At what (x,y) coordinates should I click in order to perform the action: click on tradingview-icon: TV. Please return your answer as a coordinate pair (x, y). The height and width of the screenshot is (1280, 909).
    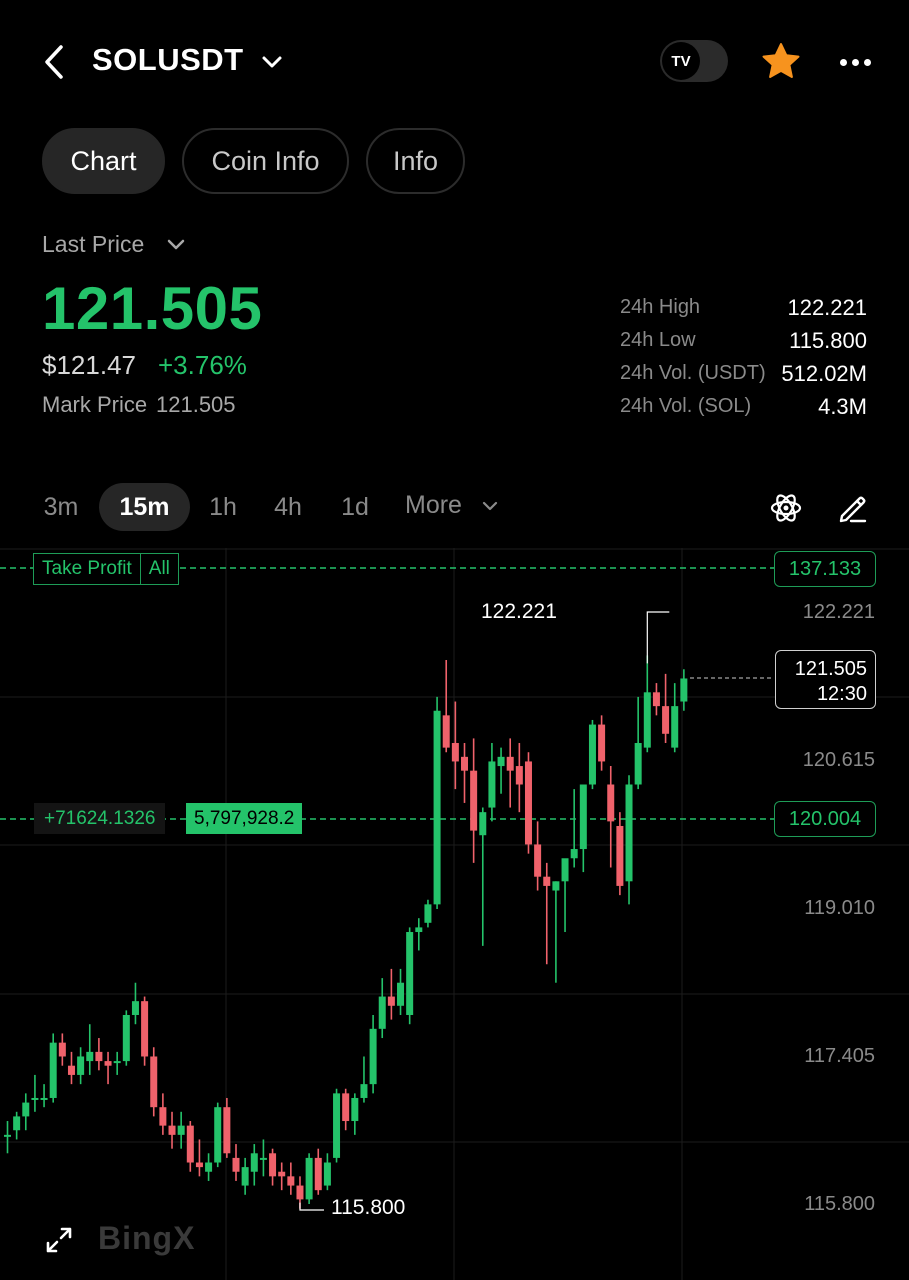
    Looking at the image, I should click on (681, 61).